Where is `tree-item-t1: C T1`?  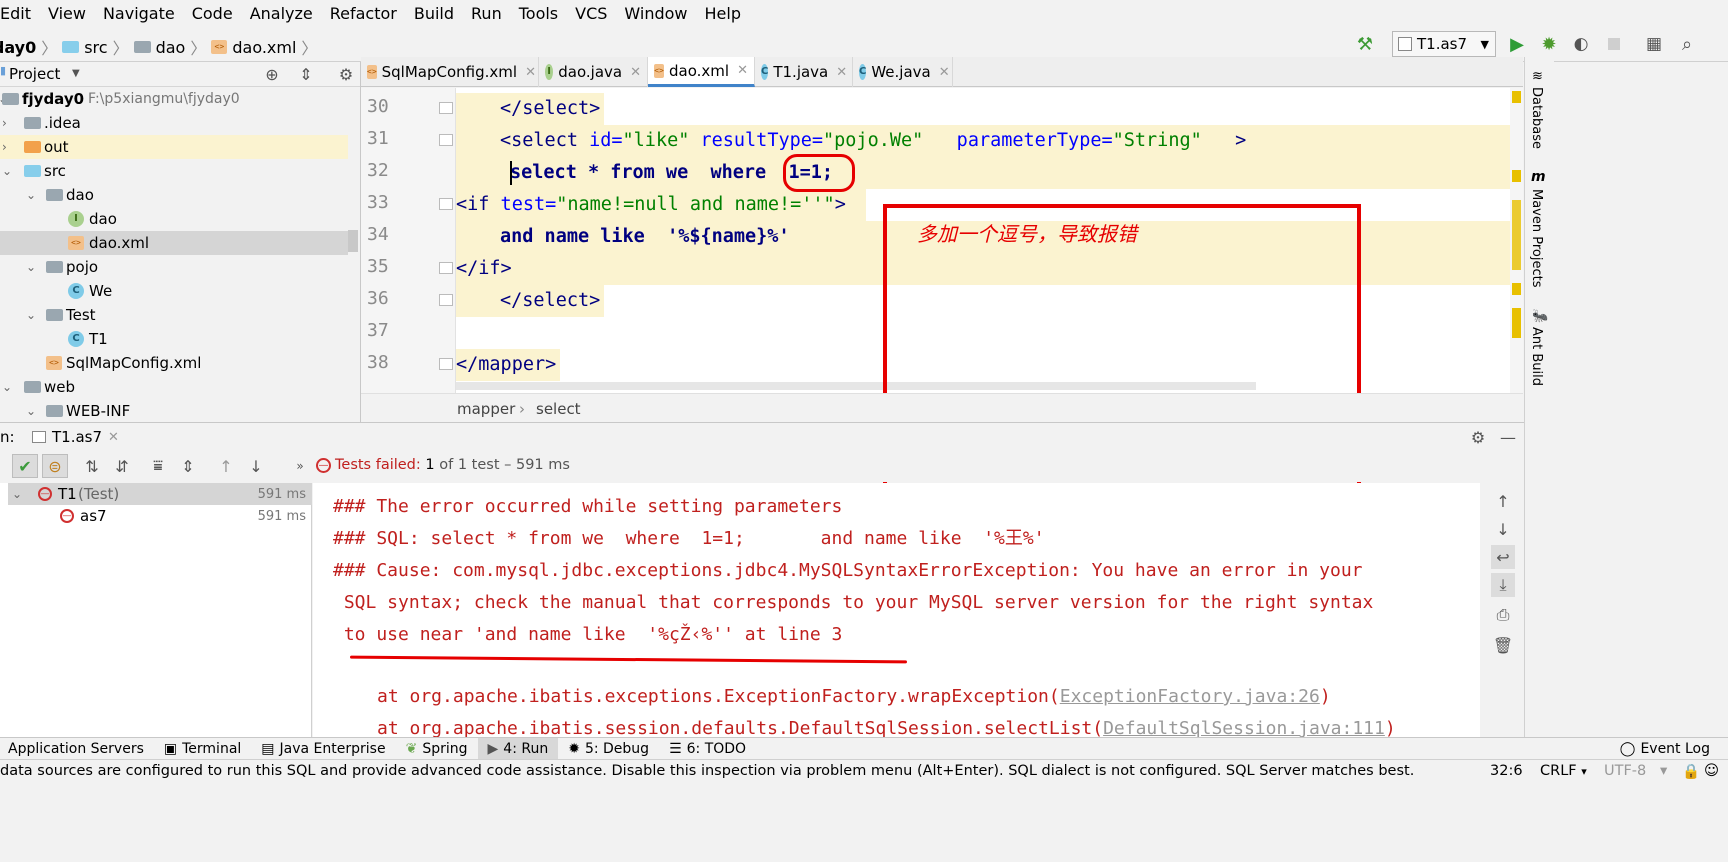 tree-item-t1: C T1 is located at coordinates (174, 339).